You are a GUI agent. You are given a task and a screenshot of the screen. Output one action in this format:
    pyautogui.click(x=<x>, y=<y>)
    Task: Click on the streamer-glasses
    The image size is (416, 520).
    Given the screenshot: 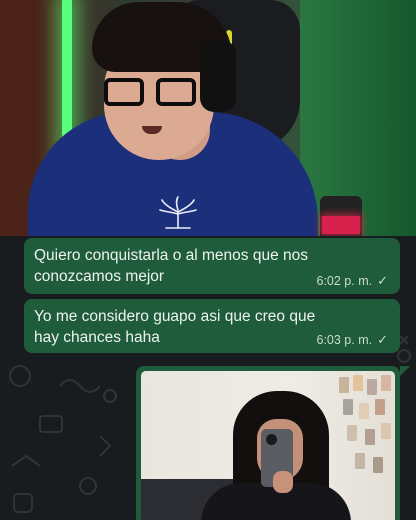 What is the action you would take?
    pyautogui.click(x=154, y=94)
    